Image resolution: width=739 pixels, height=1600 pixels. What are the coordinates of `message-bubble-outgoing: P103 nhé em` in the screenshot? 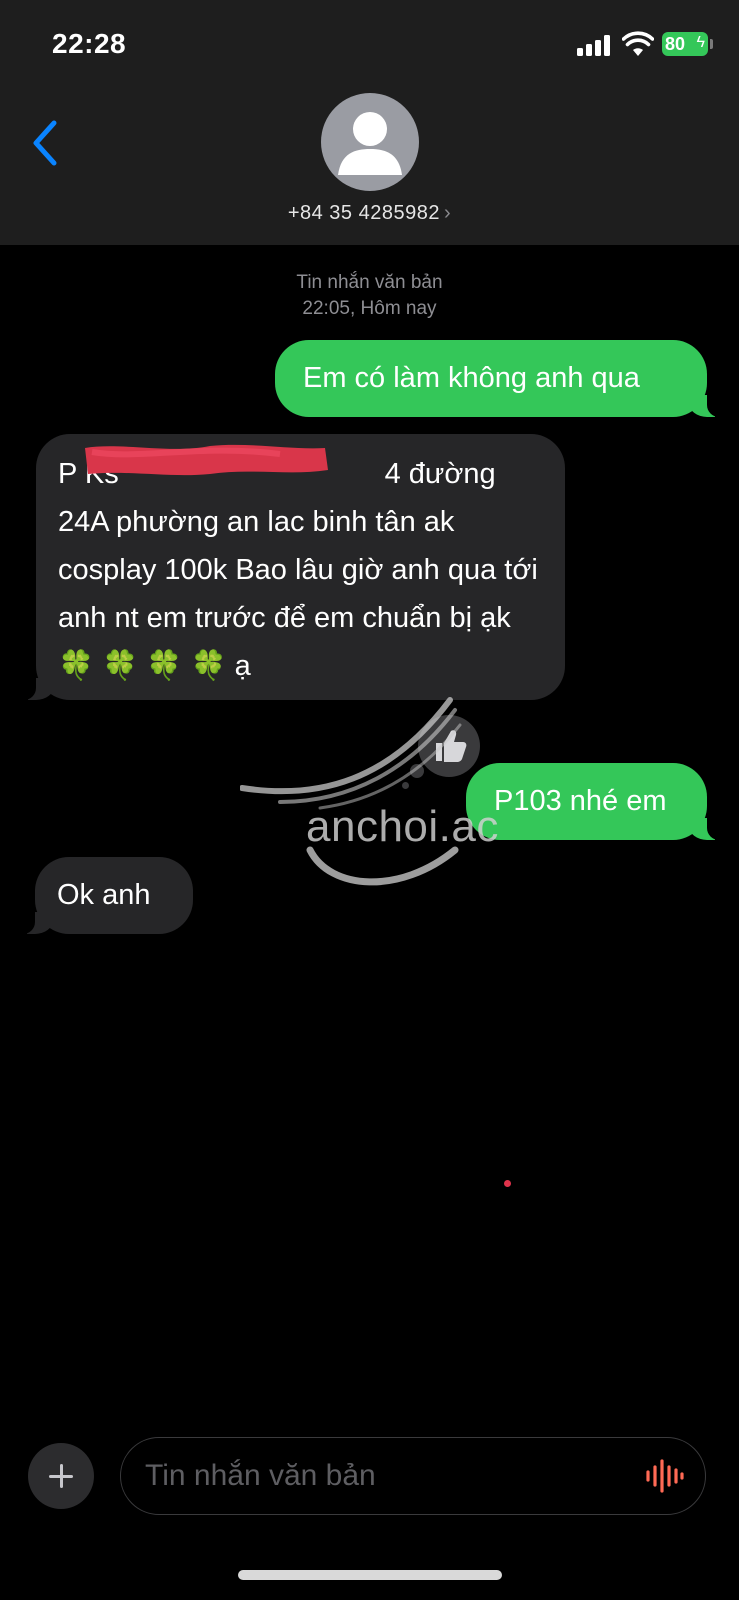 It's located at (596, 801).